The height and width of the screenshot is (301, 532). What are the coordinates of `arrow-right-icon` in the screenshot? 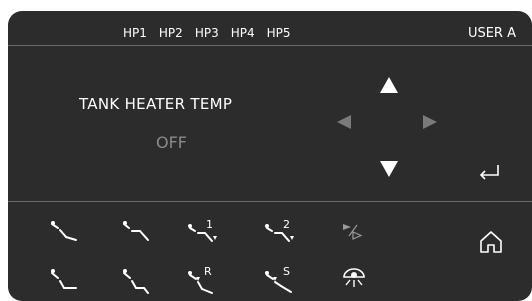 It's located at (430, 122).